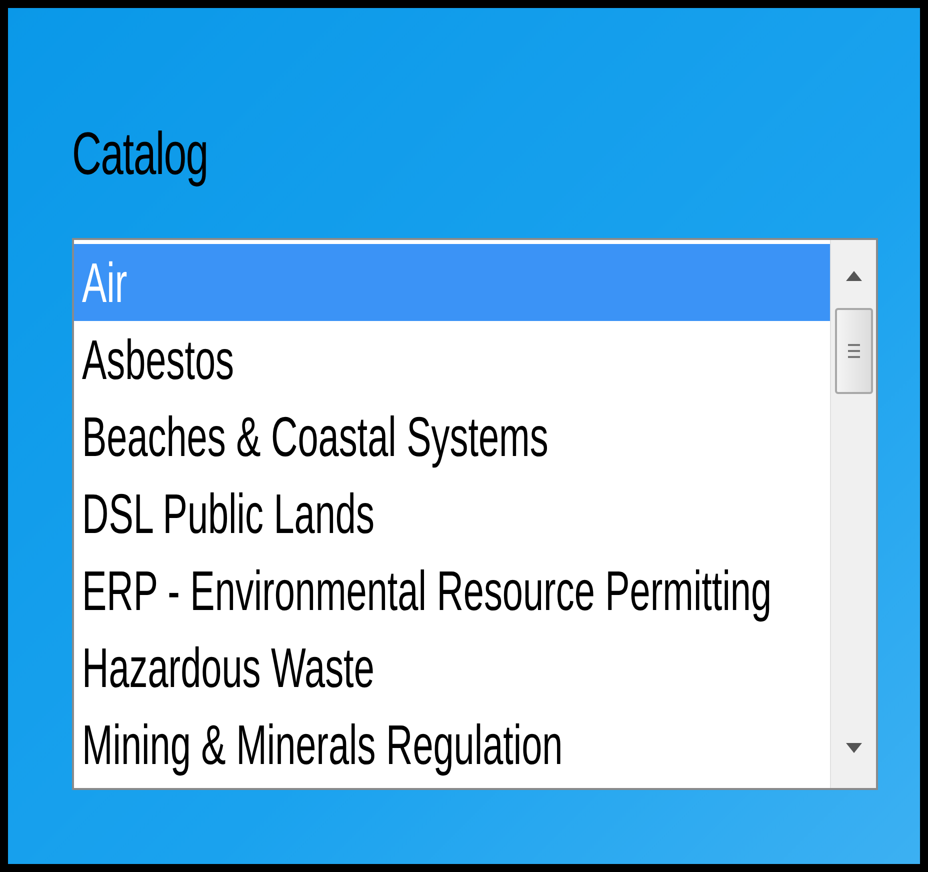 This screenshot has height=872, width=928. Describe the element at coordinates (853, 514) in the screenshot. I see `scrollbar` at that location.